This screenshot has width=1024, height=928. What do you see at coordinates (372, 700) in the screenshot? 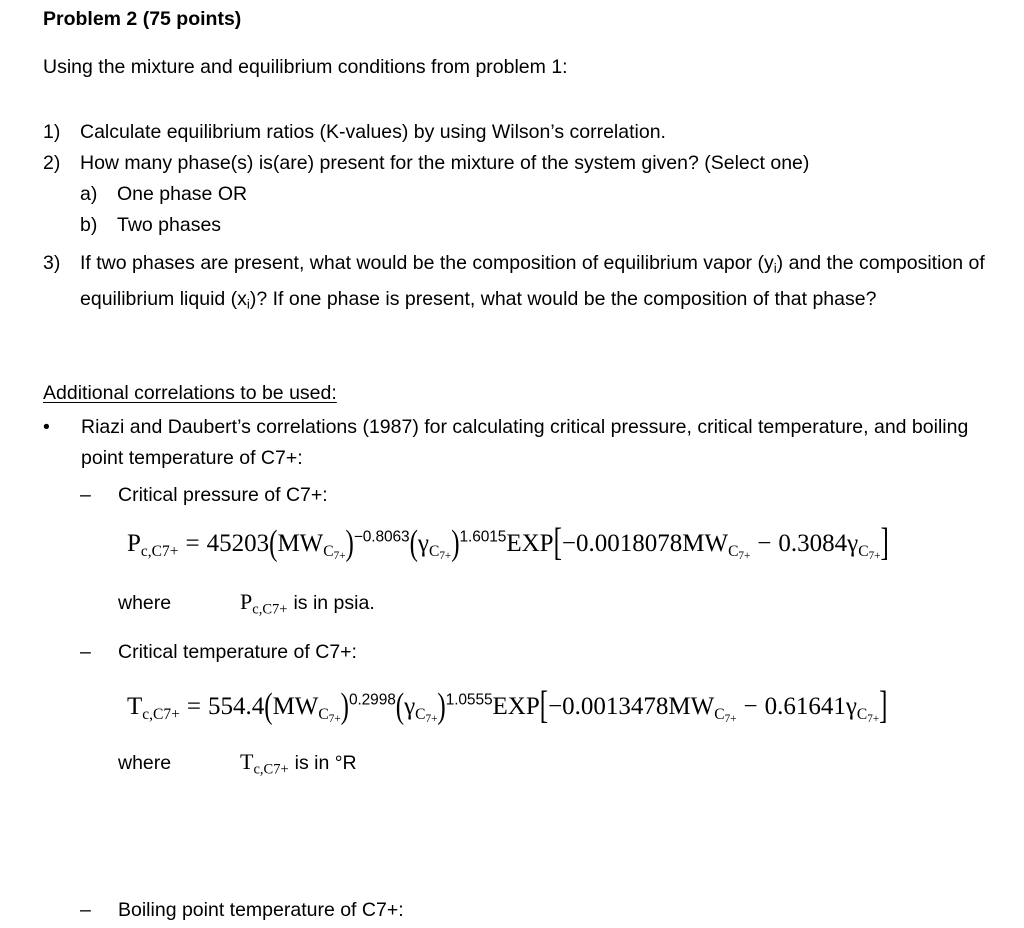
I see `formula-exponent-1: 0.2998` at bounding box center [372, 700].